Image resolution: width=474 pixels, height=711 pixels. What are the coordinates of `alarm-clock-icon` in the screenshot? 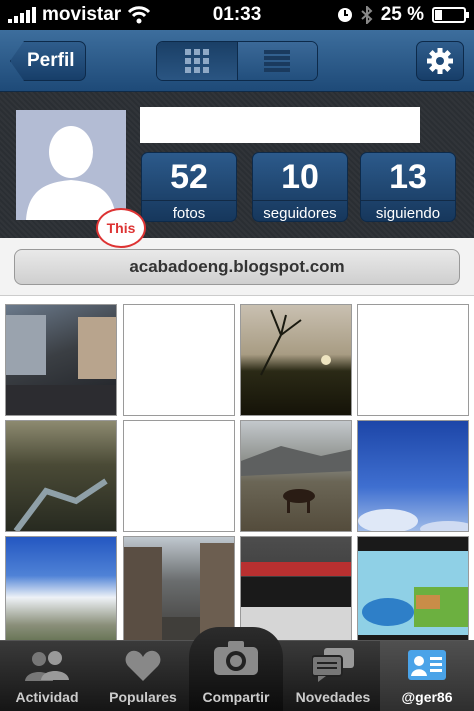 It's located at (344, 15).